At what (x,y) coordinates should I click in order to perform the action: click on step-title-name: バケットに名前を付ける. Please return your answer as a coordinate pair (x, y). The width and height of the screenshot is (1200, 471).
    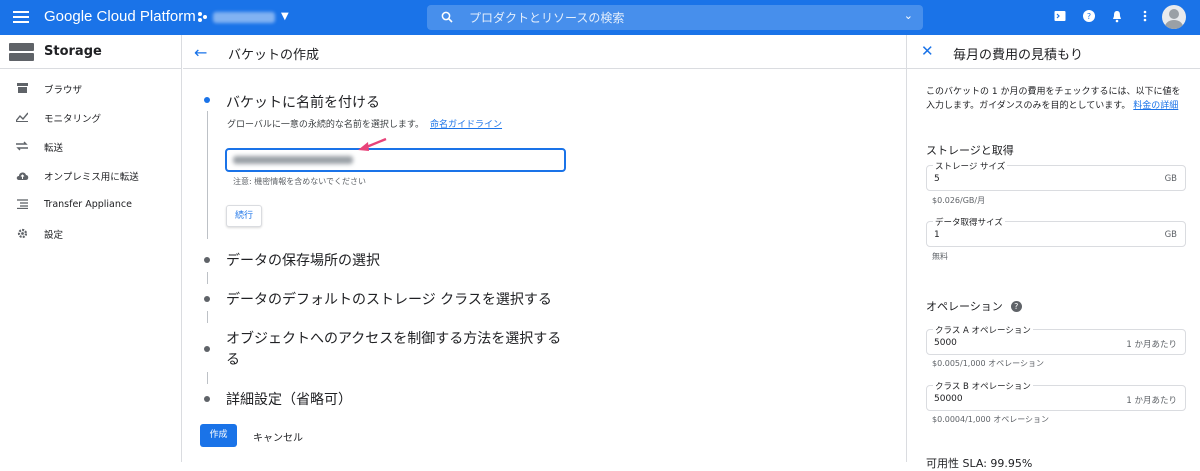
    Looking at the image, I should click on (303, 103).